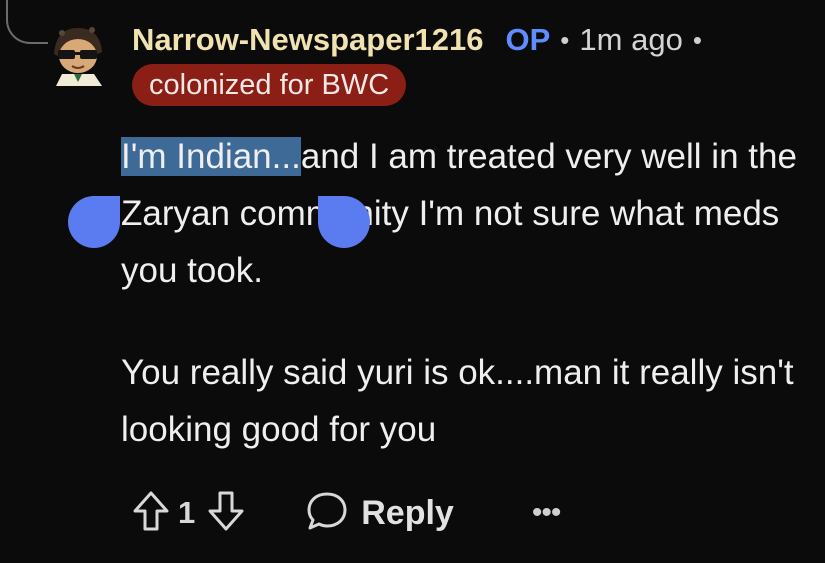  What do you see at coordinates (546, 513) in the screenshot?
I see `more-options-icon: •••` at bounding box center [546, 513].